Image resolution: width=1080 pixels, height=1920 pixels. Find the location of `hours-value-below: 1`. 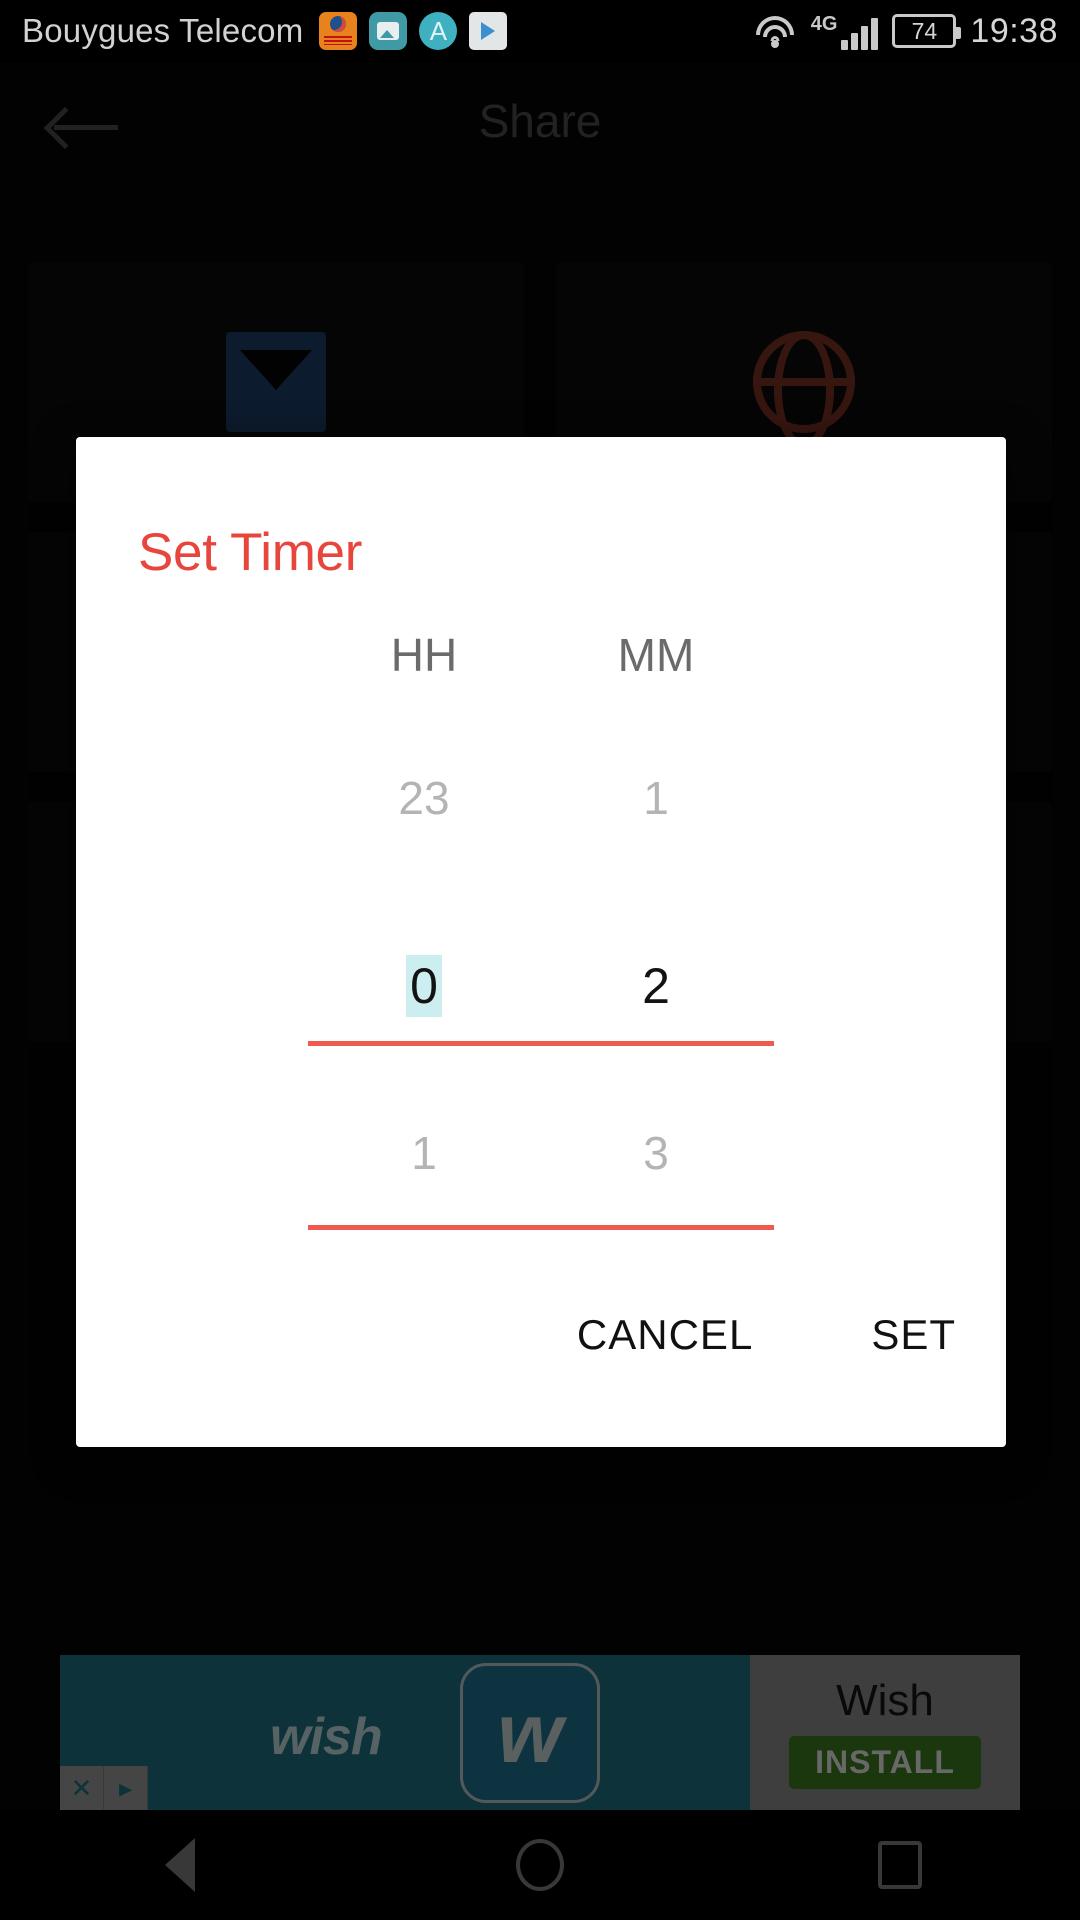

hours-value-below: 1 is located at coordinates (424, 1153).